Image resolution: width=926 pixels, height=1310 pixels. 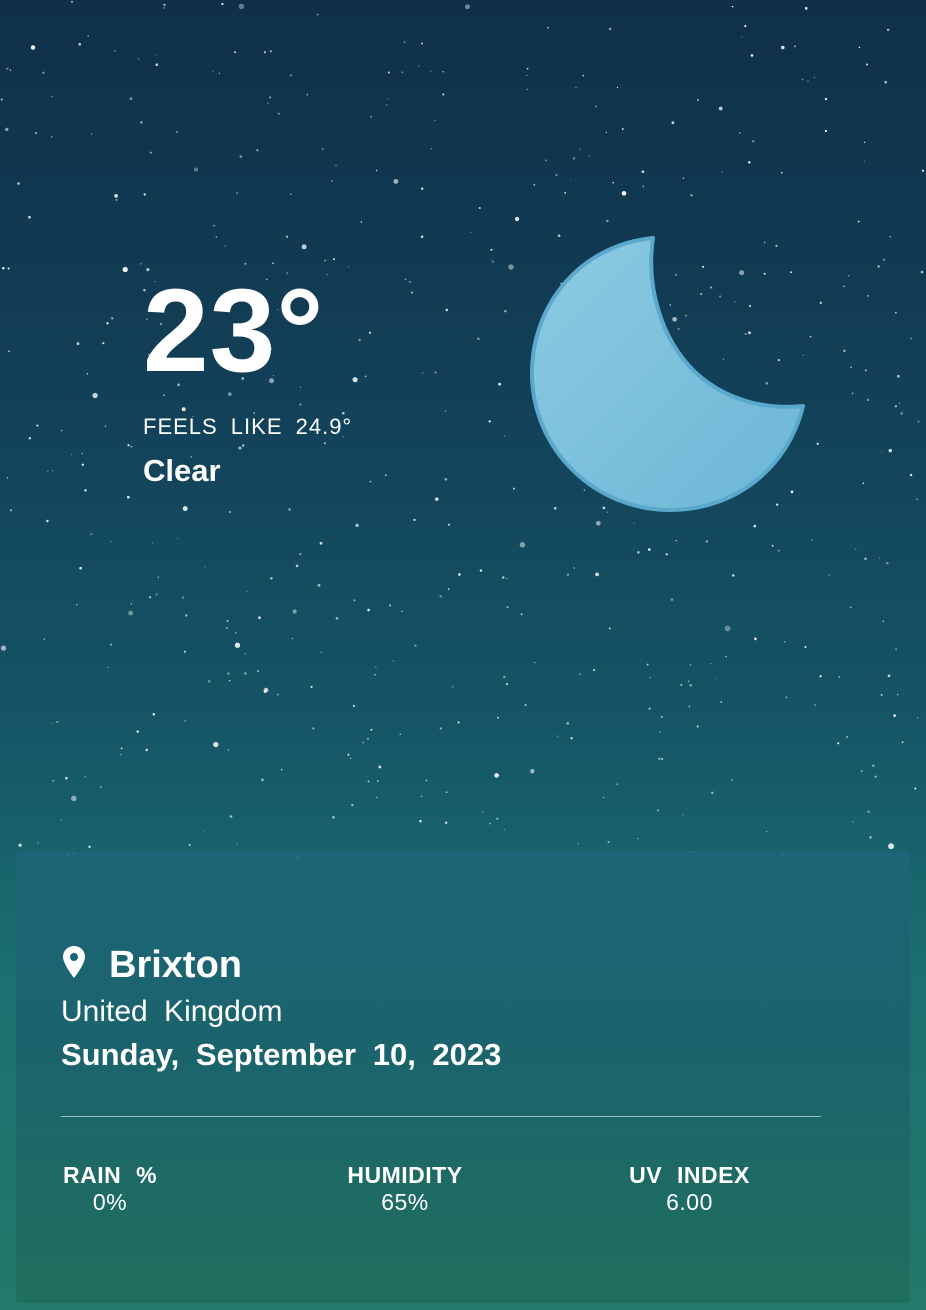 I want to click on location-pin-icon, so click(x=74, y=962).